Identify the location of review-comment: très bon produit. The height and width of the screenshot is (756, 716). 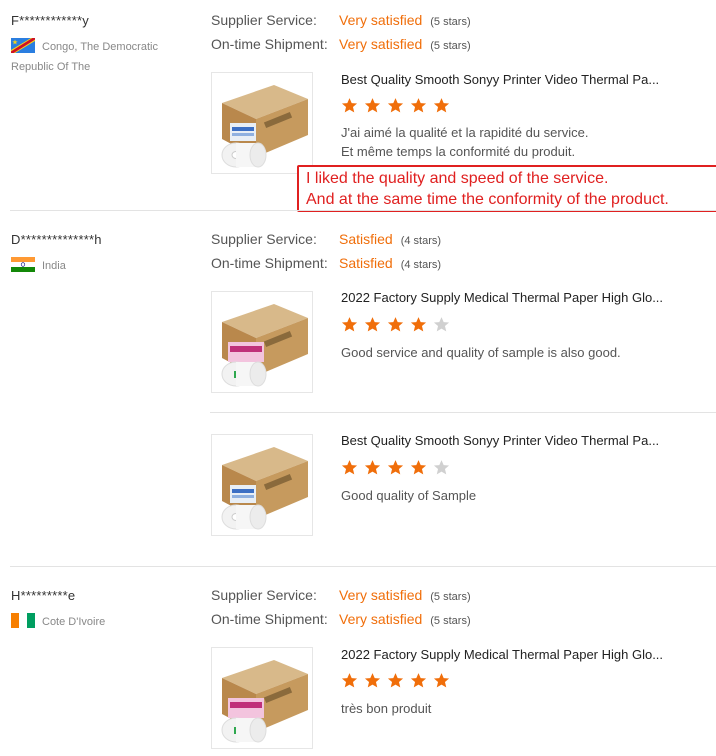
(386, 708).